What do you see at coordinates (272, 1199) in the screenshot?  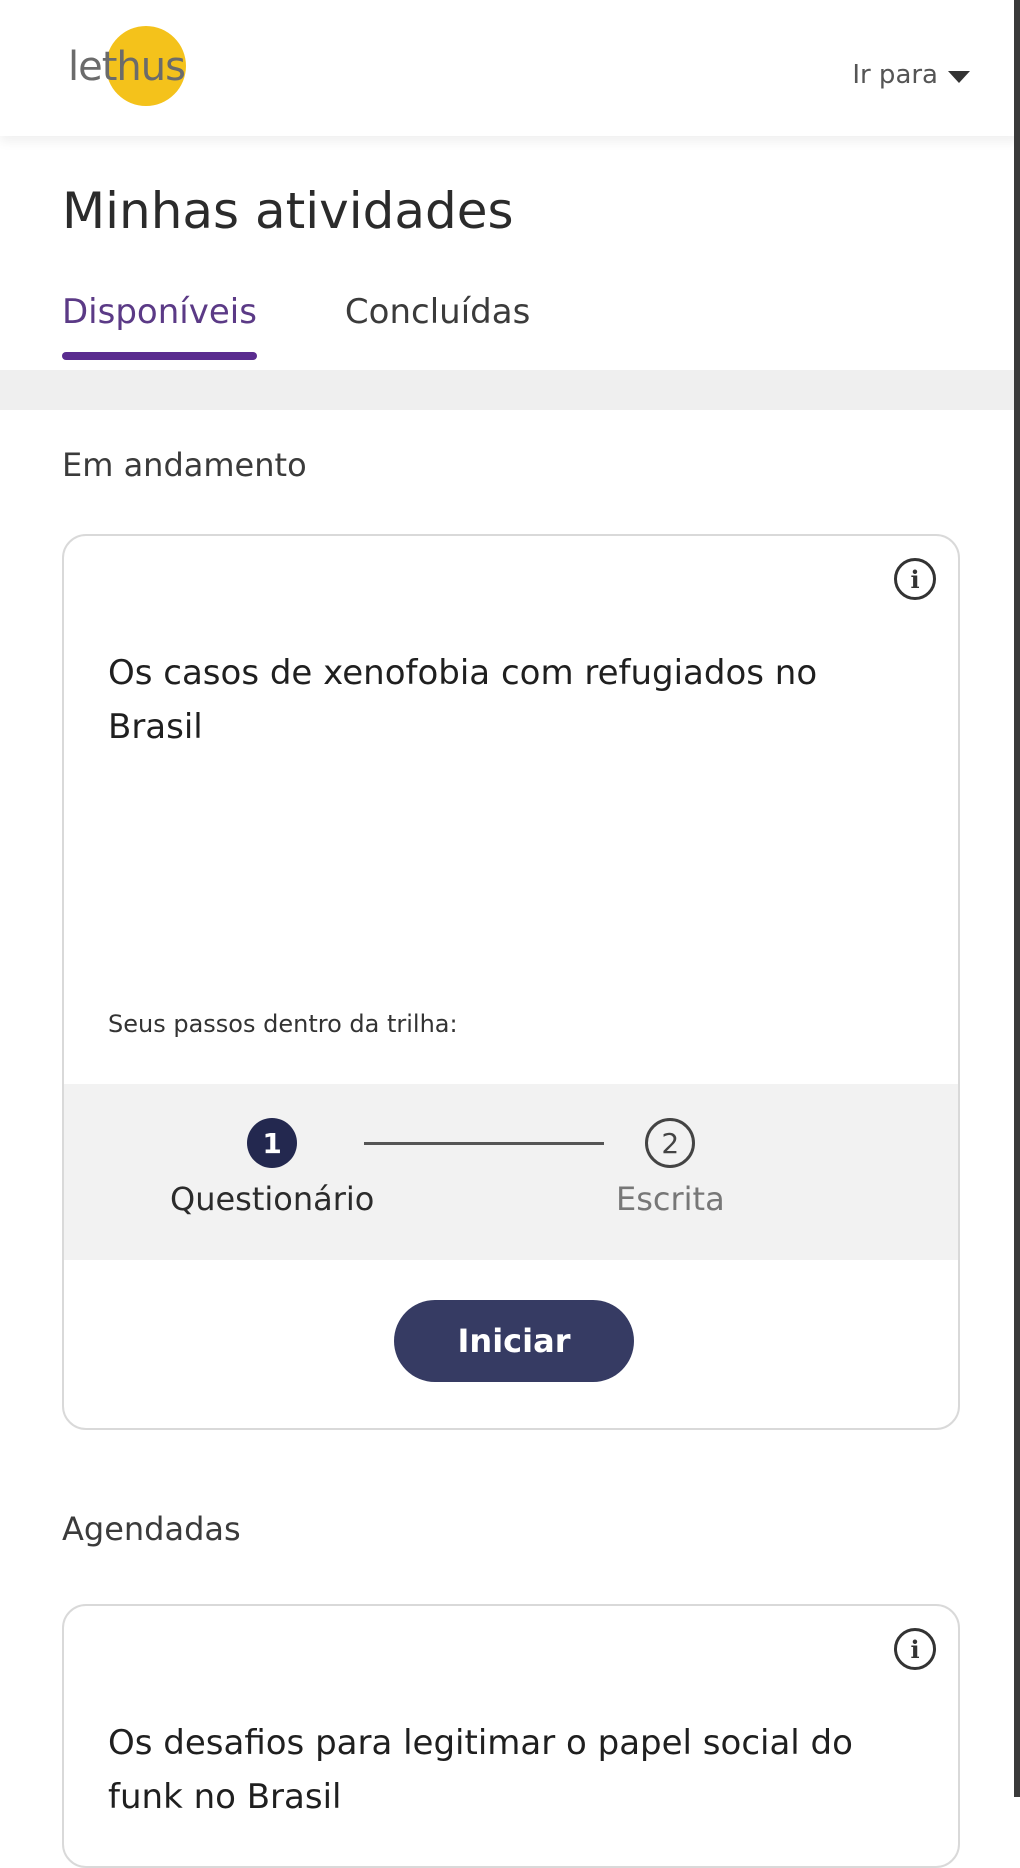 I see `step-1-label: Questionário` at bounding box center [272, 1199].